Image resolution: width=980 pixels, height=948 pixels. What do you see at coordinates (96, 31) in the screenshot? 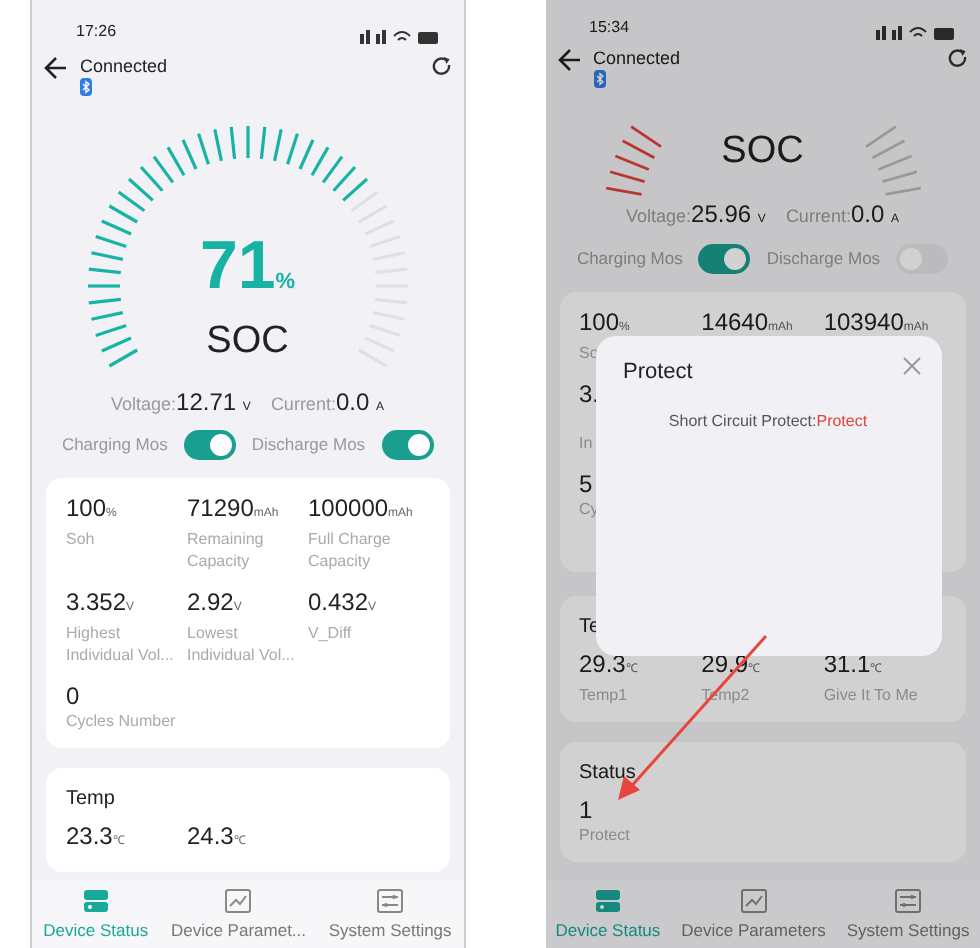
I see `status-time: 17:26` at bounding box center [96, 31].